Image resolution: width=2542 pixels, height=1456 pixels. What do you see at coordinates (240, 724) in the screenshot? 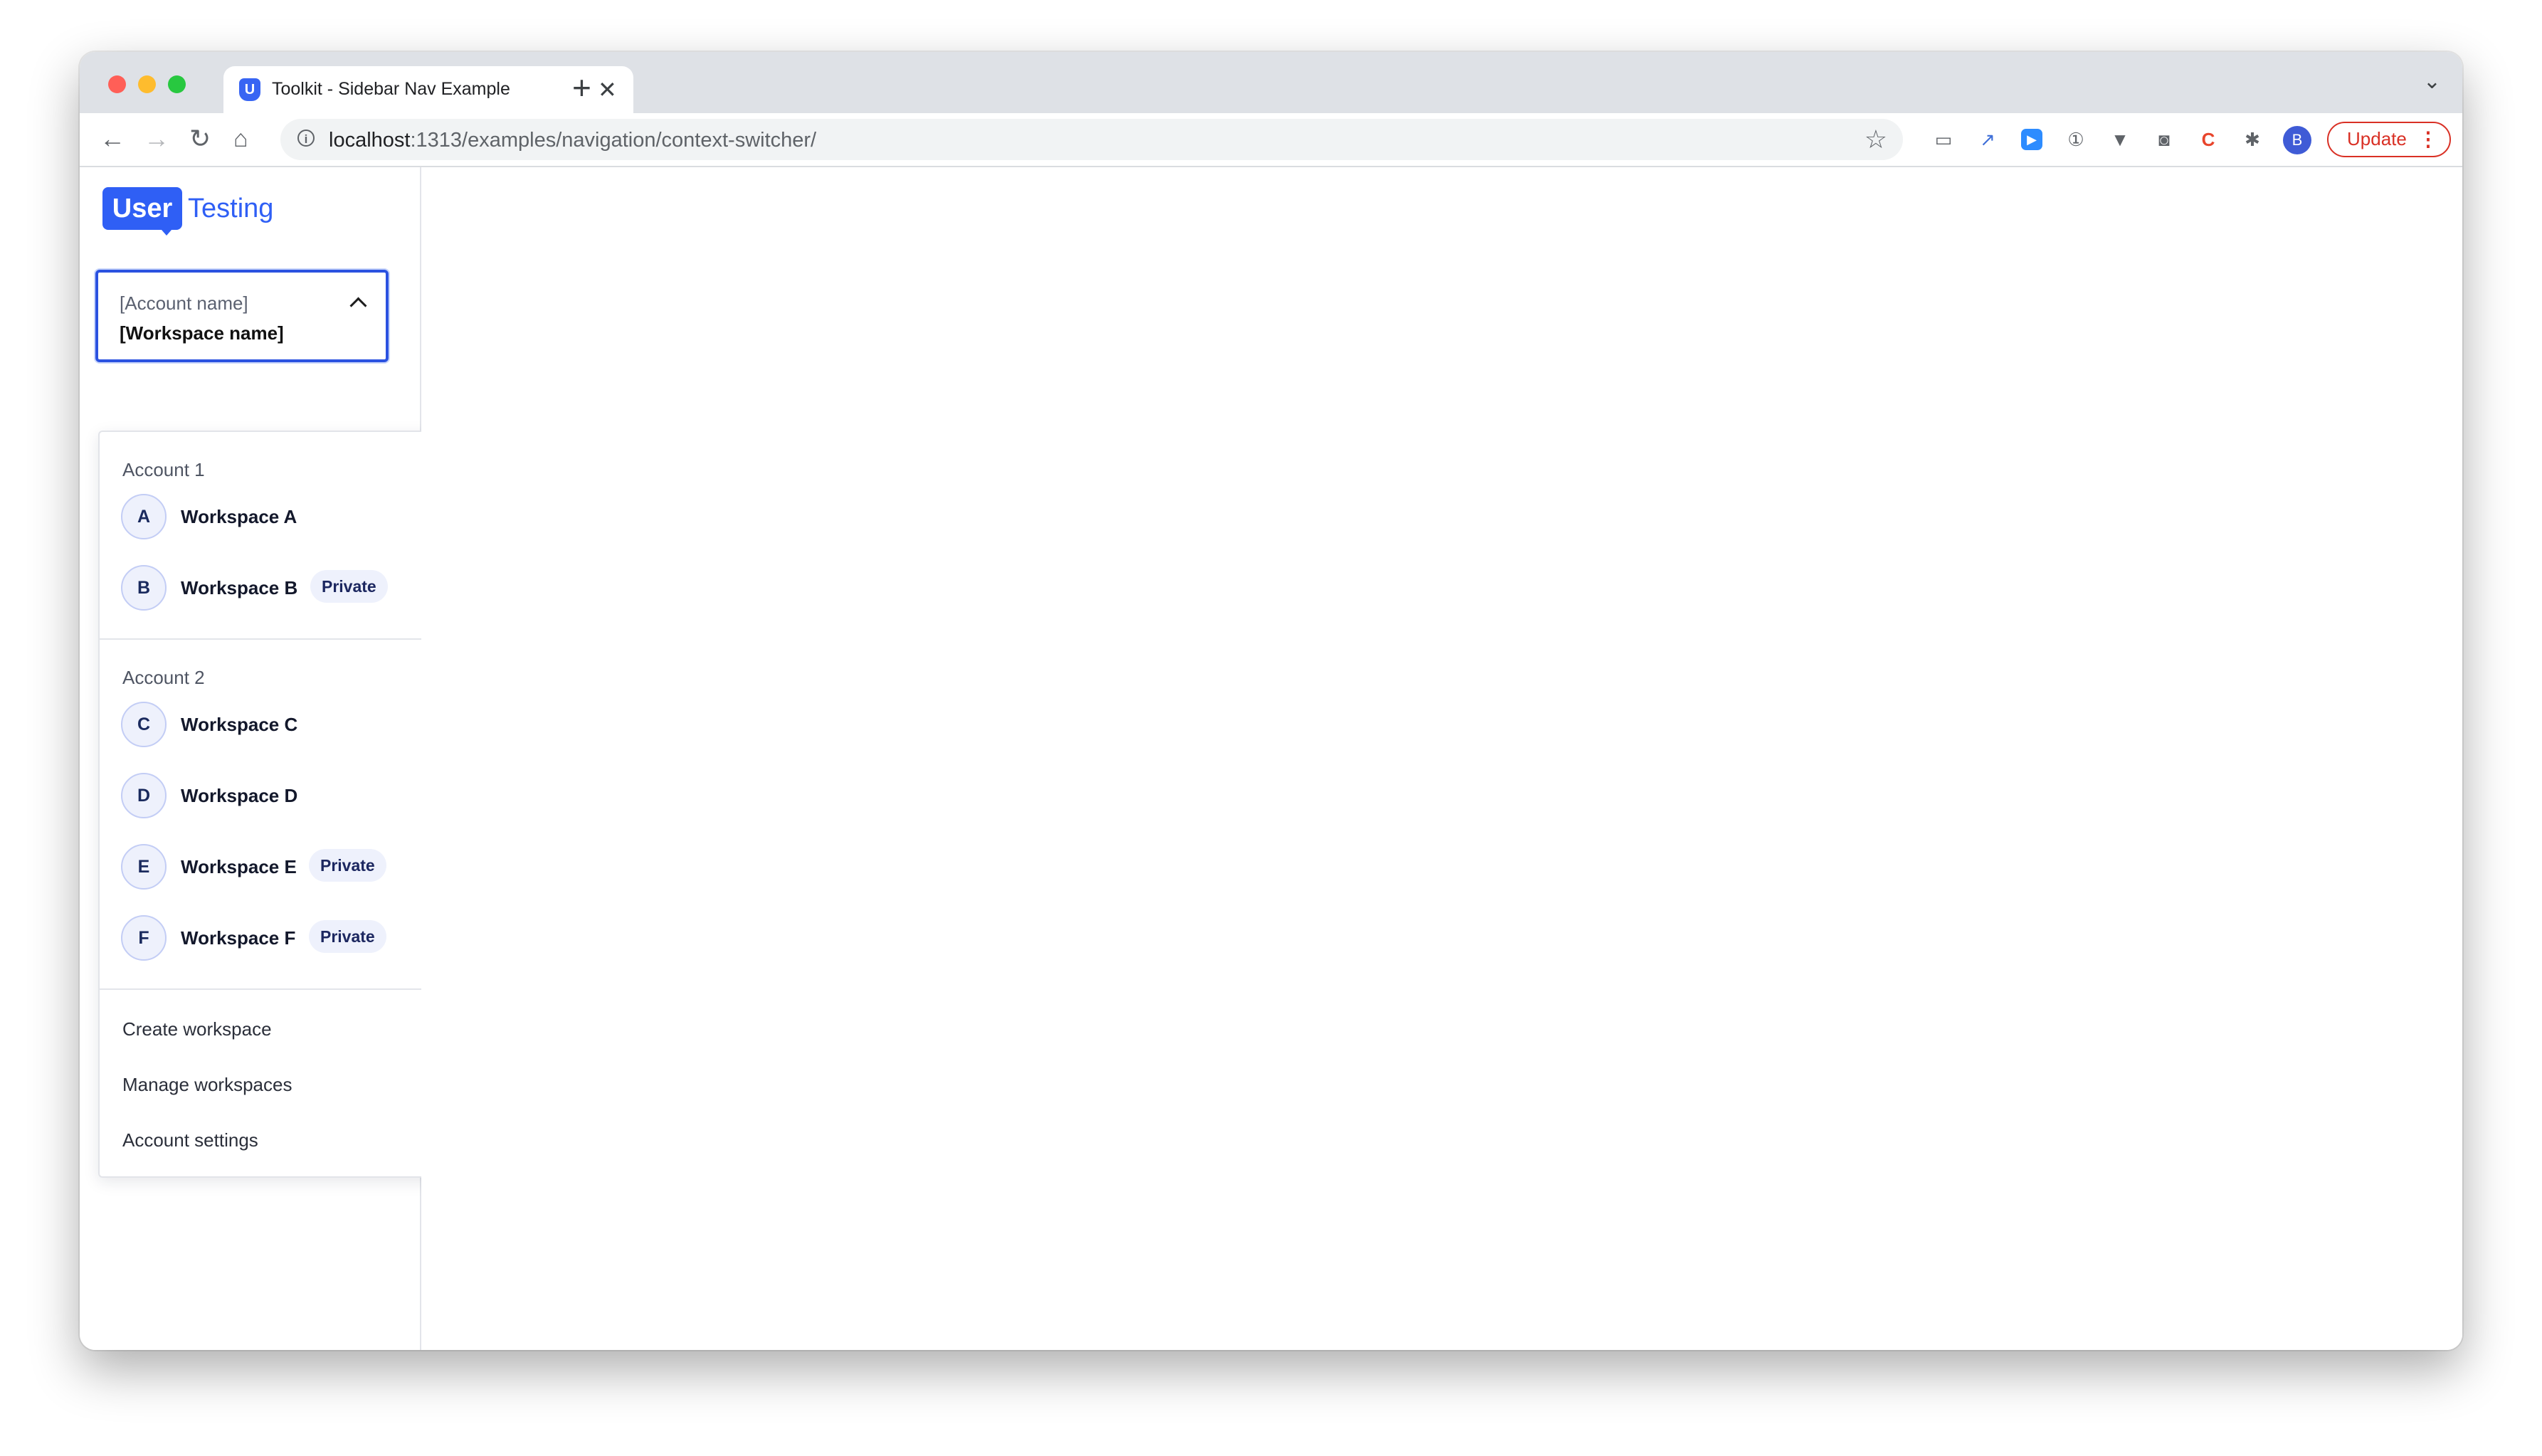
I see `workspace-name: Workspace C` at bounding box center [240, 724].